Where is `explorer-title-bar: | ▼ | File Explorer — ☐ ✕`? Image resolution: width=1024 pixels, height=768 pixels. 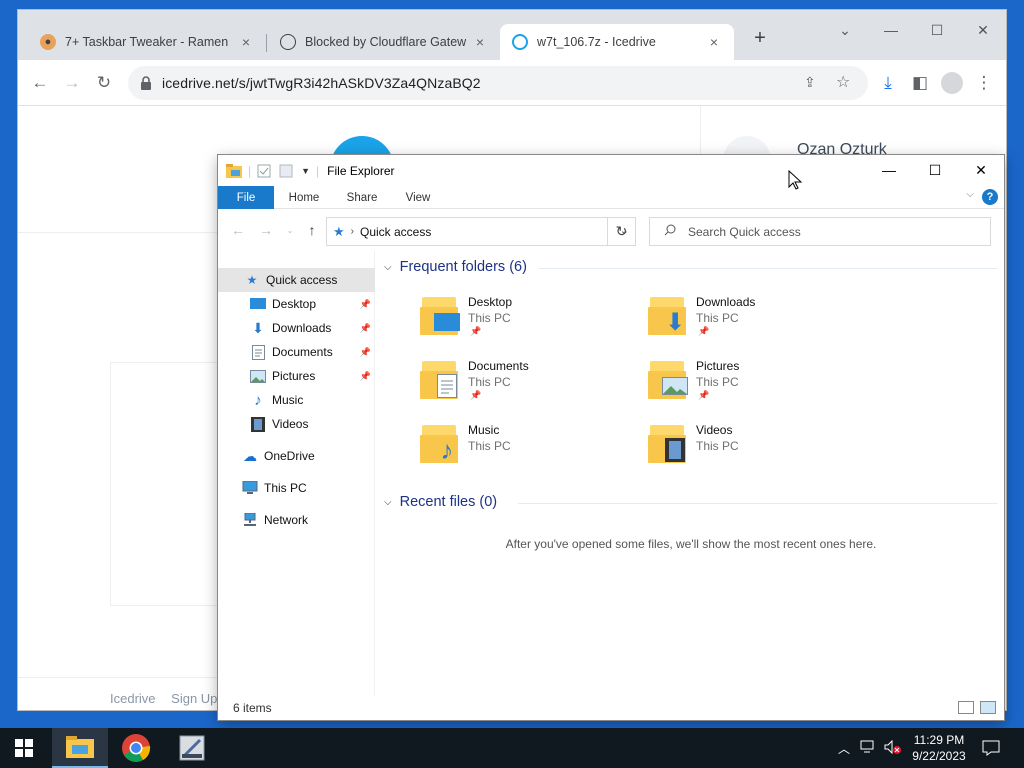
explorer-title-bar: | ▼ | File Explorer — ☐ ✕ is located at coordinates (611, 170).